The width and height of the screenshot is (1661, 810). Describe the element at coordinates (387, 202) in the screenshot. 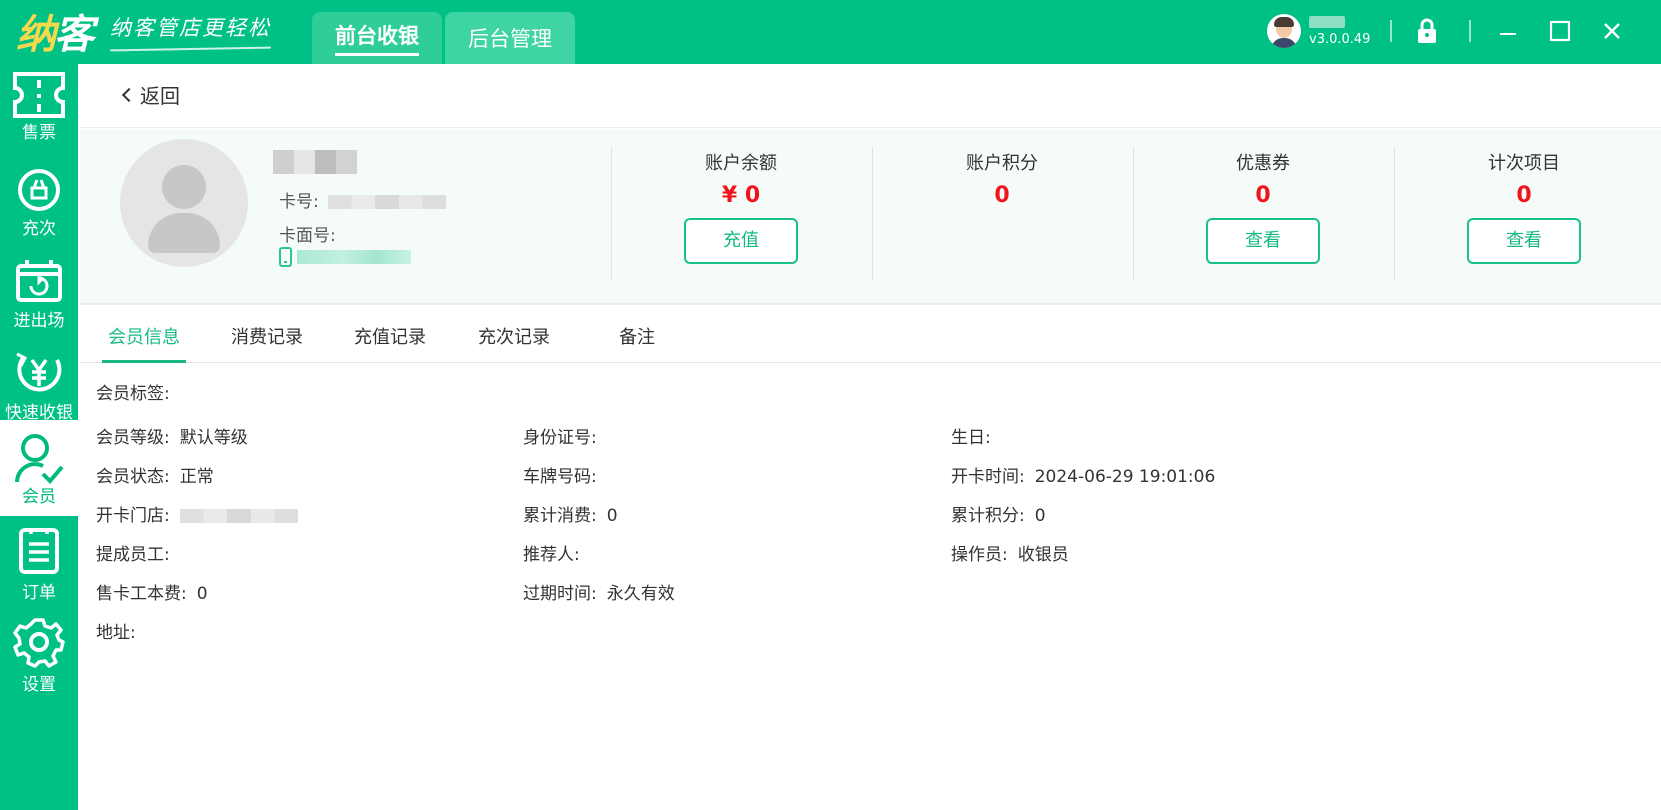

I see `card-number-value` at that location.